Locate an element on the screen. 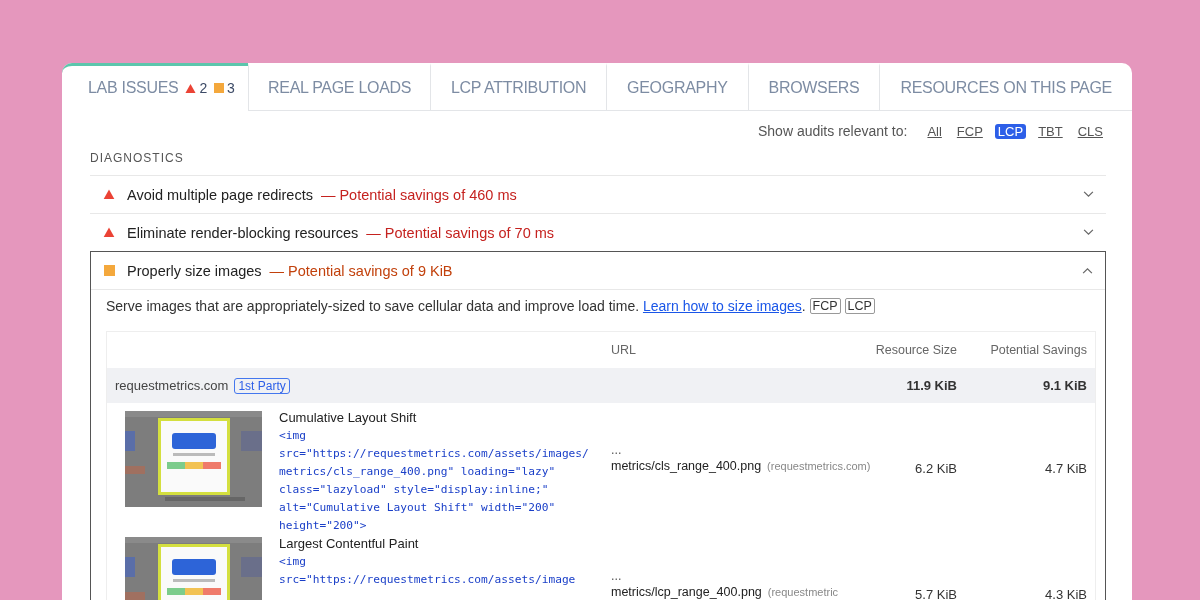  domain-name: requestmetrics.com is located at coordinates (172, 385).